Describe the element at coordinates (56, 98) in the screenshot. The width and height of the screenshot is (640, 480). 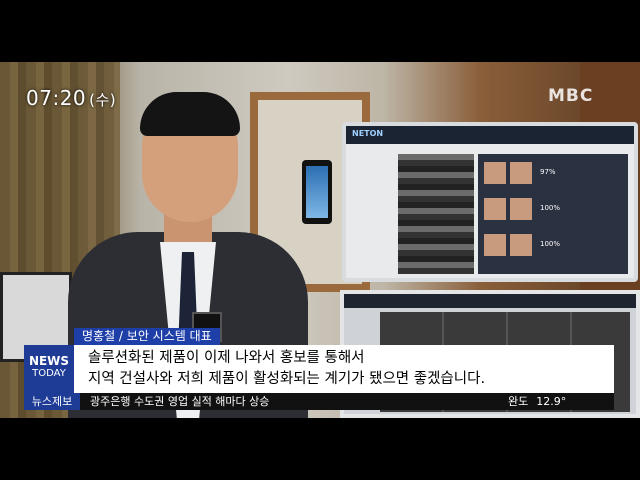
I see `clock-time: 07:20` at that location.